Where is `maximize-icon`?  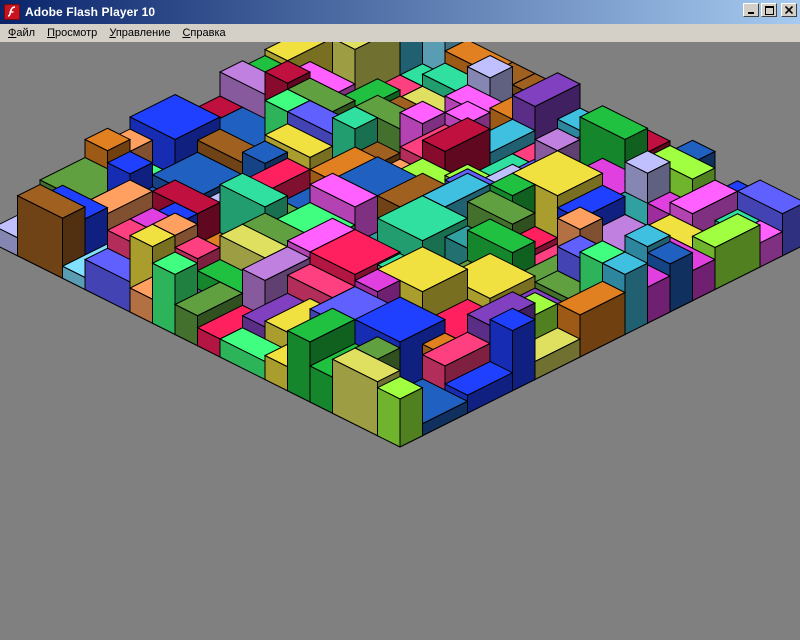
maximize-icon is located at coordinates (769, 10).